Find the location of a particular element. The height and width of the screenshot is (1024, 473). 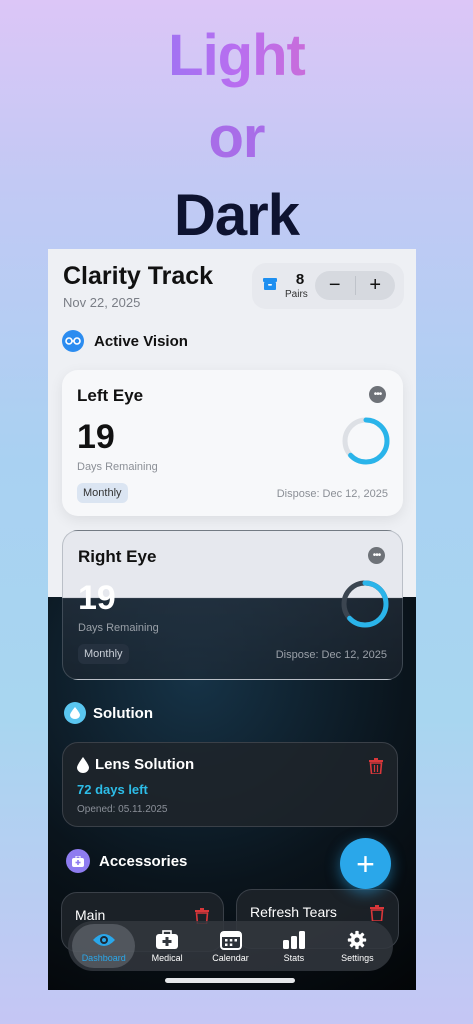

section-solution: Solution is located at coordinates (108, 713).